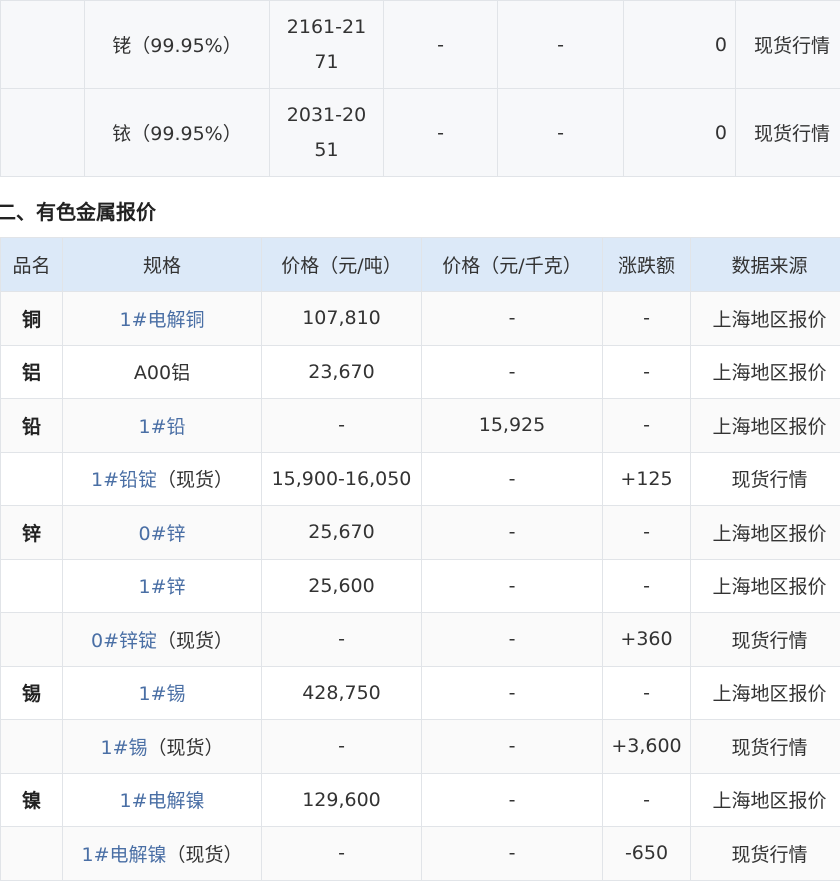 The width and height of the screenshot is (840, 881). Describe the element at coordinates (420, 800) in the screenshot. I see `table-row: 镍1#电解镍129,600--上海地区报价` at that location.